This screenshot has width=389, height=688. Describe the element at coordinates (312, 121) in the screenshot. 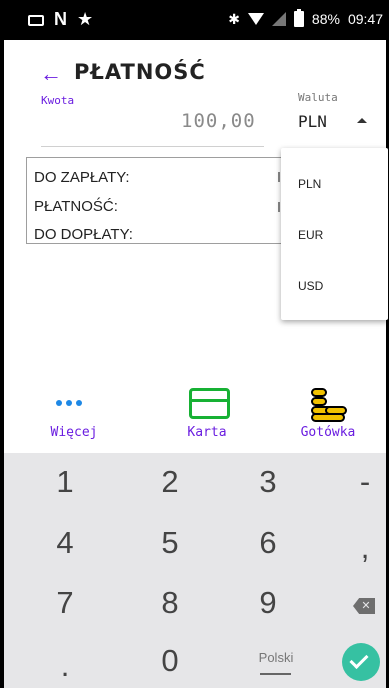

I see `currency-select: PLN` at that location.